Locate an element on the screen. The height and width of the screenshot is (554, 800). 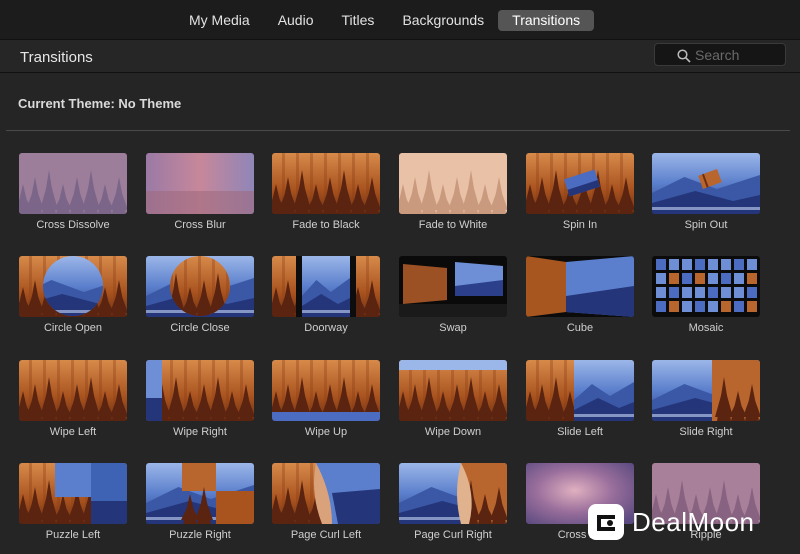
transition-wipe-up: Wipe Up is located at coordinates (326, 405).